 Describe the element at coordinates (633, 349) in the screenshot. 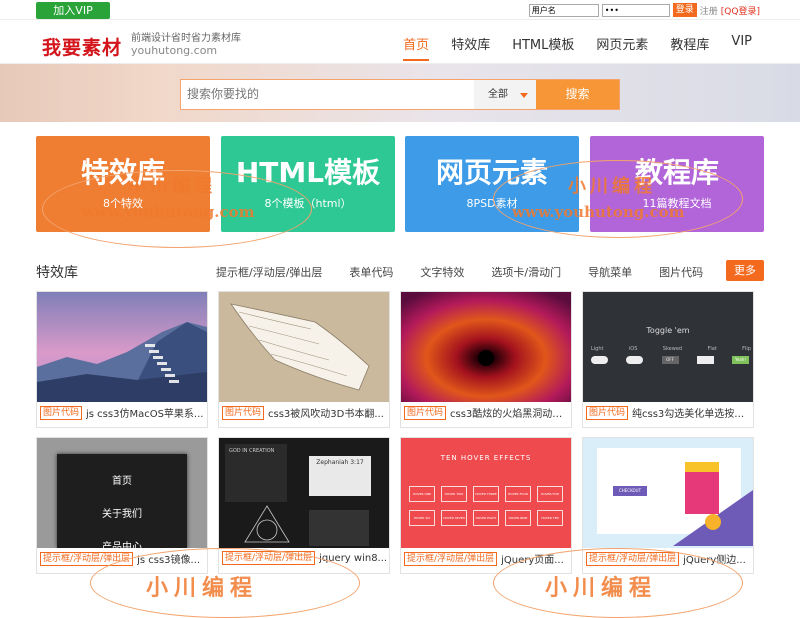

I see `toggle-label: iOS` at that location.